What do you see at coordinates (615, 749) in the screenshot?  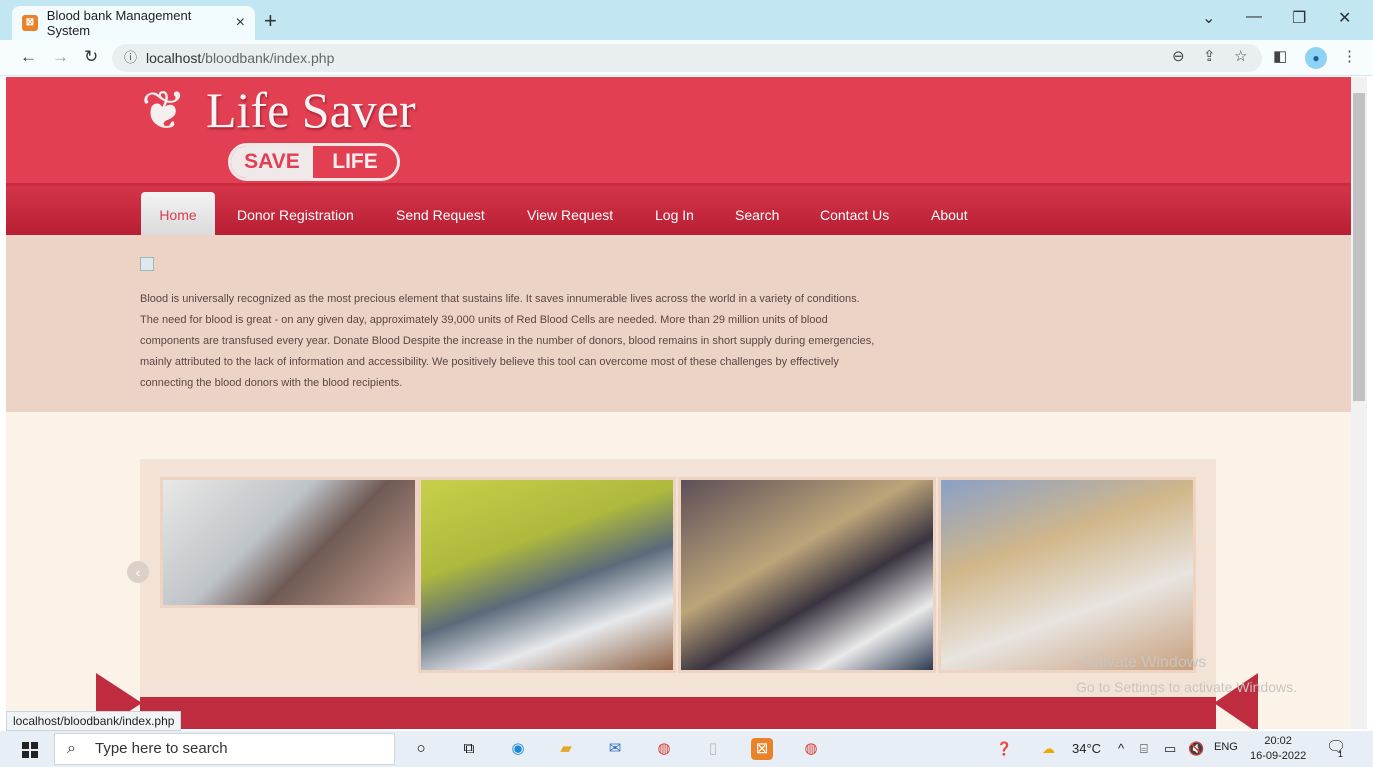 I see `mail-icon: ✉` at bounding box center [615, 749].